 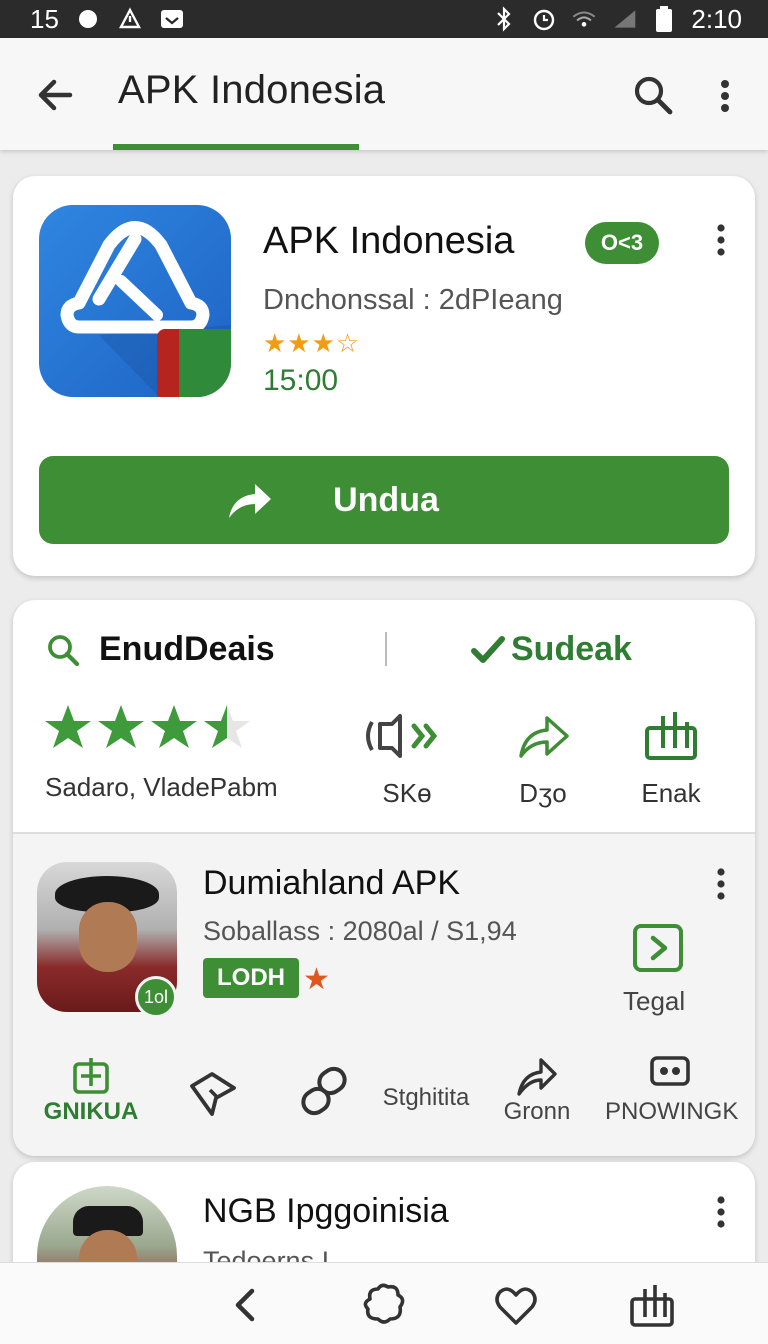 I want to click on share-arrow-icon, so click(x=249, y=500).